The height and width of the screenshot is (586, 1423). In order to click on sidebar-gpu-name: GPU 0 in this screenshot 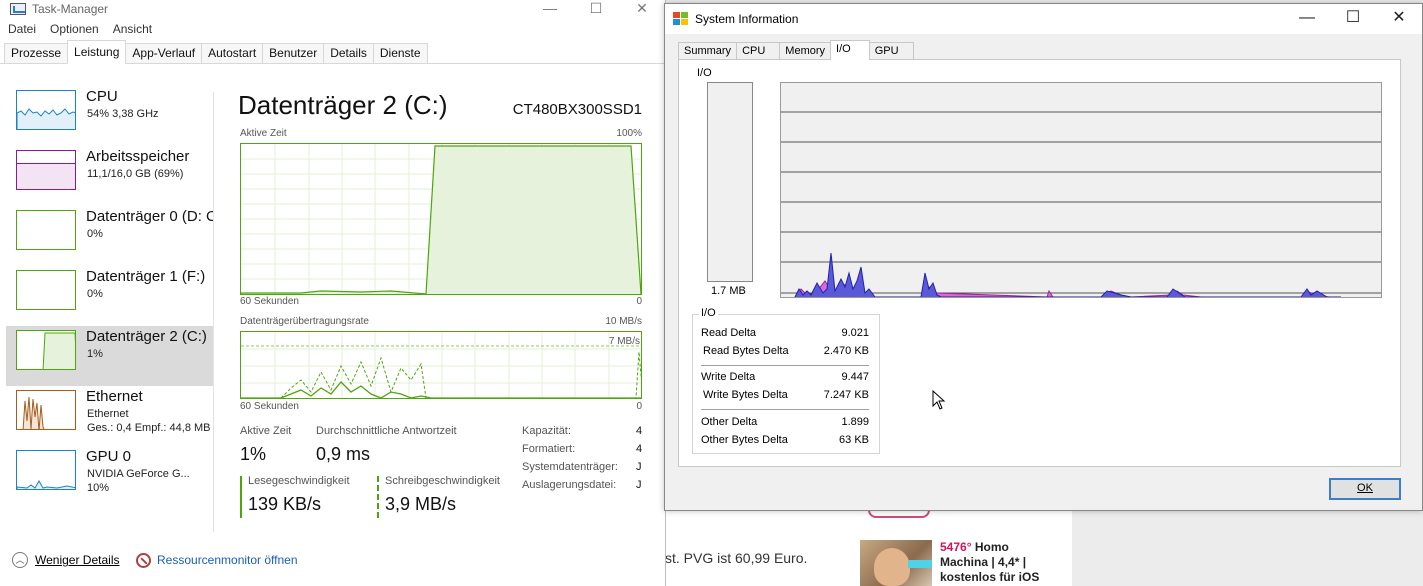, I will do `click(109, 456)`.